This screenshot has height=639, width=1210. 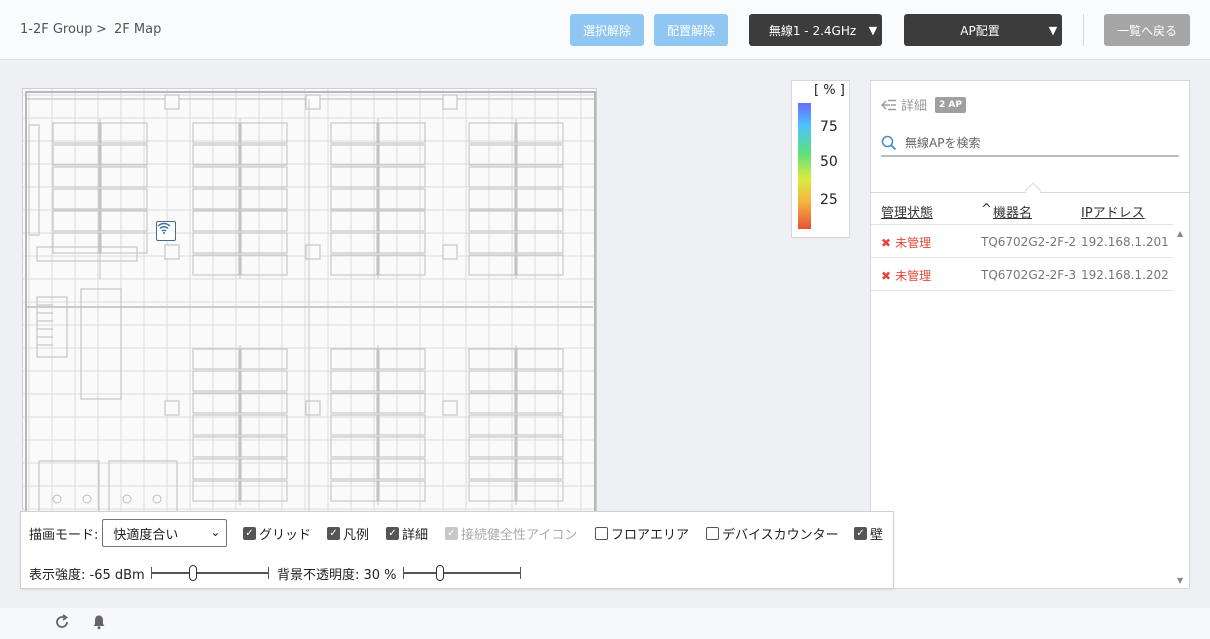 I want to click on column-header-state: 管理状態, so click(x=907, y=211).